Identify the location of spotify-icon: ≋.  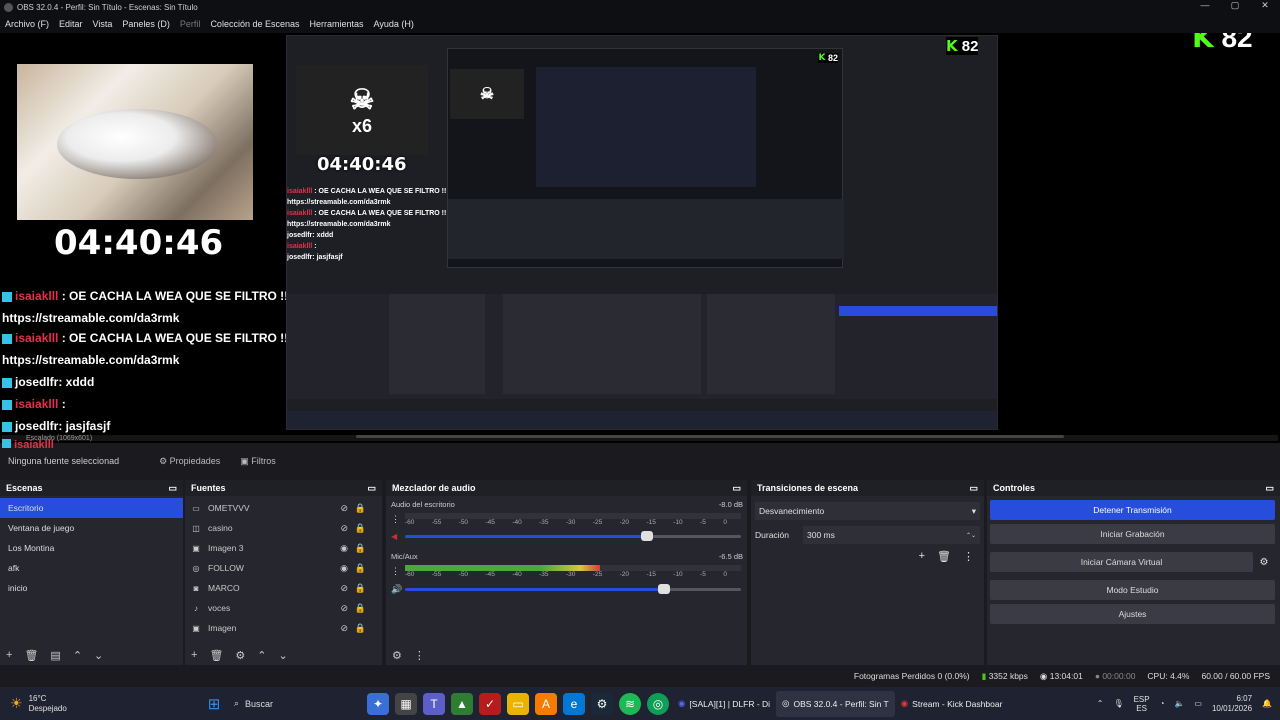
(630, 703).